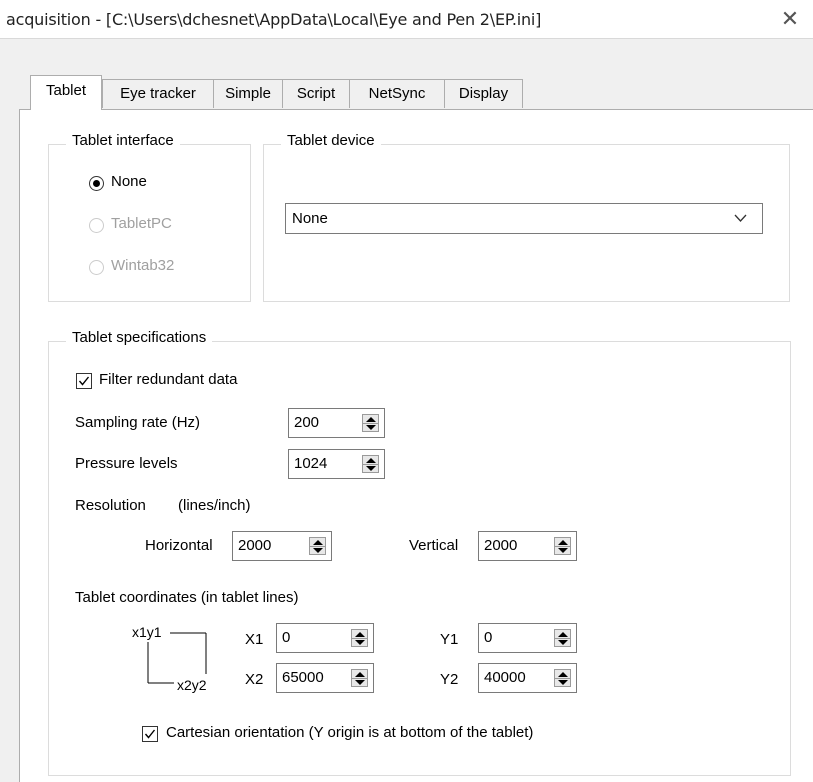 This screenshot has width=813, height=782. What do you see at coordinates (316, 93) in the screenshot?
I see `tab-script: Script` at bounding box center [316, 93].